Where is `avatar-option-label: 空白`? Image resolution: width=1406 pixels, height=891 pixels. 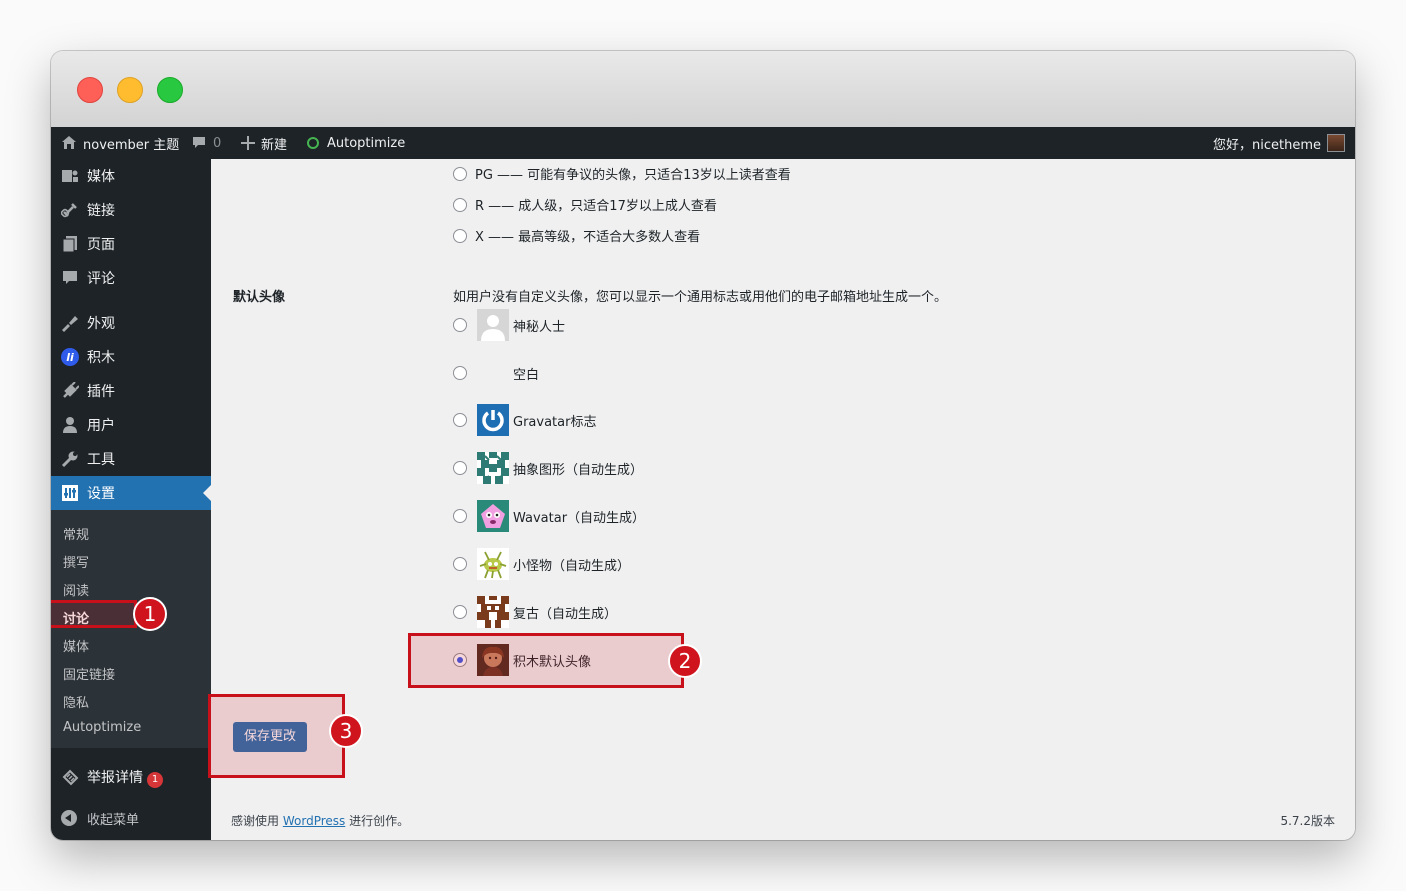 avatar-option-label: 空白 is located at coordinates (526, 375).